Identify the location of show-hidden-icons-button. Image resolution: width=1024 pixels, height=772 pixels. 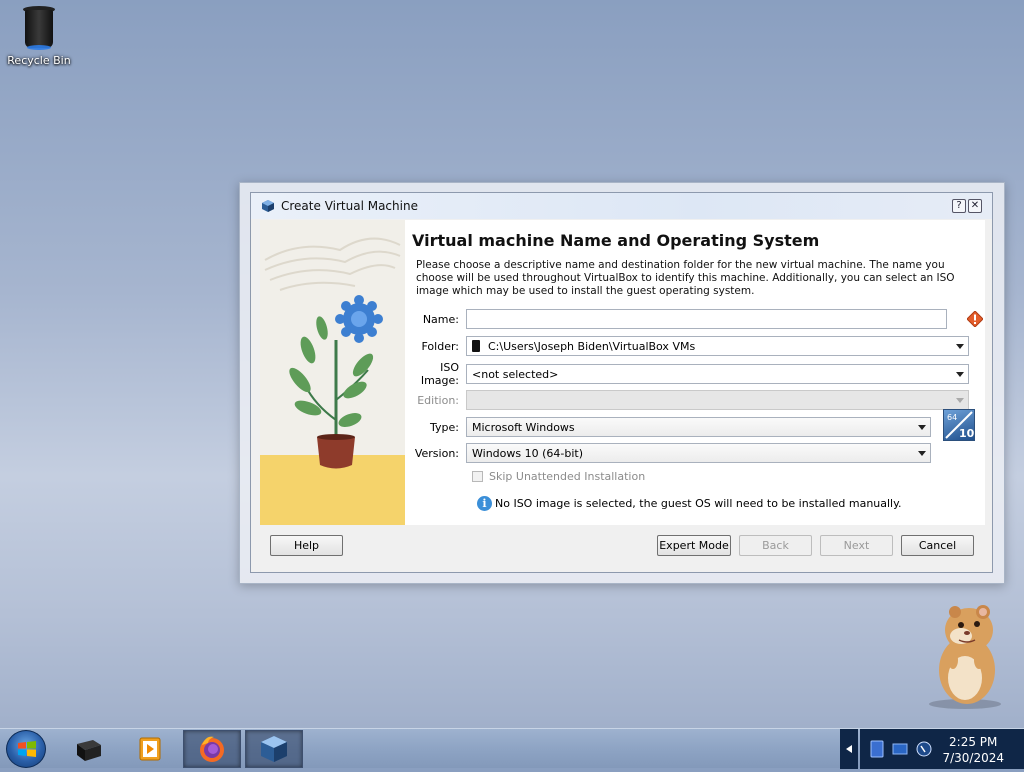
(849, 749).